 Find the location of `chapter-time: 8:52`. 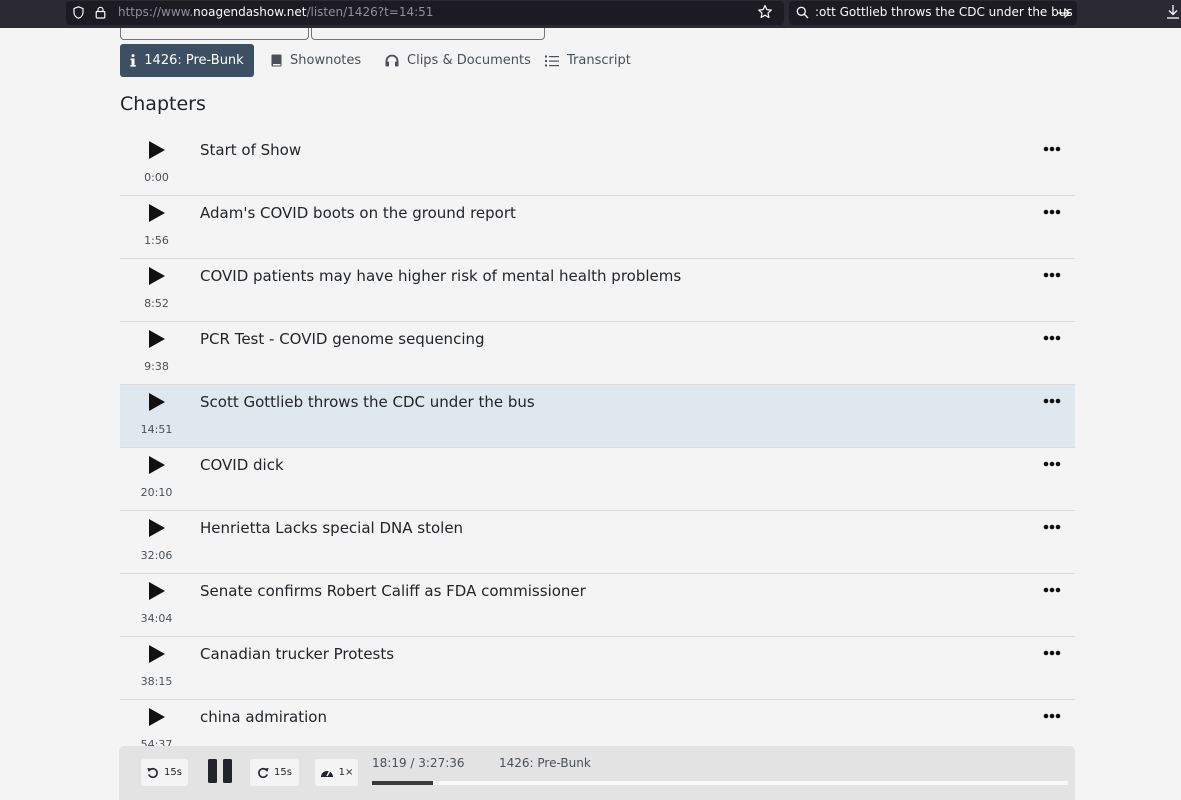

chapter-time: 8:52 is located at coordinates (156, 303).